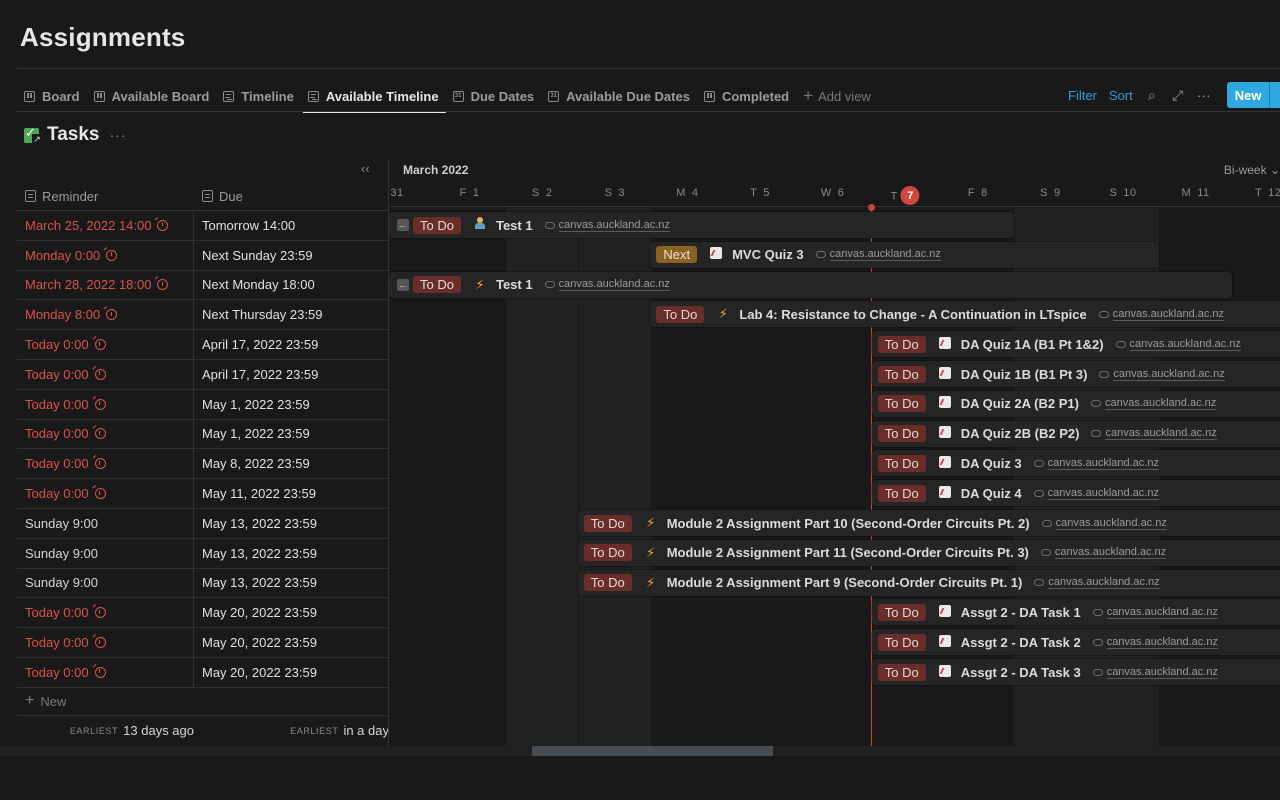  What do you see at coordinates (1274, 95) in the screenshot?
I see `new-dropdown-chevron-icon: ⌄` at bounding box center [1274, 95].